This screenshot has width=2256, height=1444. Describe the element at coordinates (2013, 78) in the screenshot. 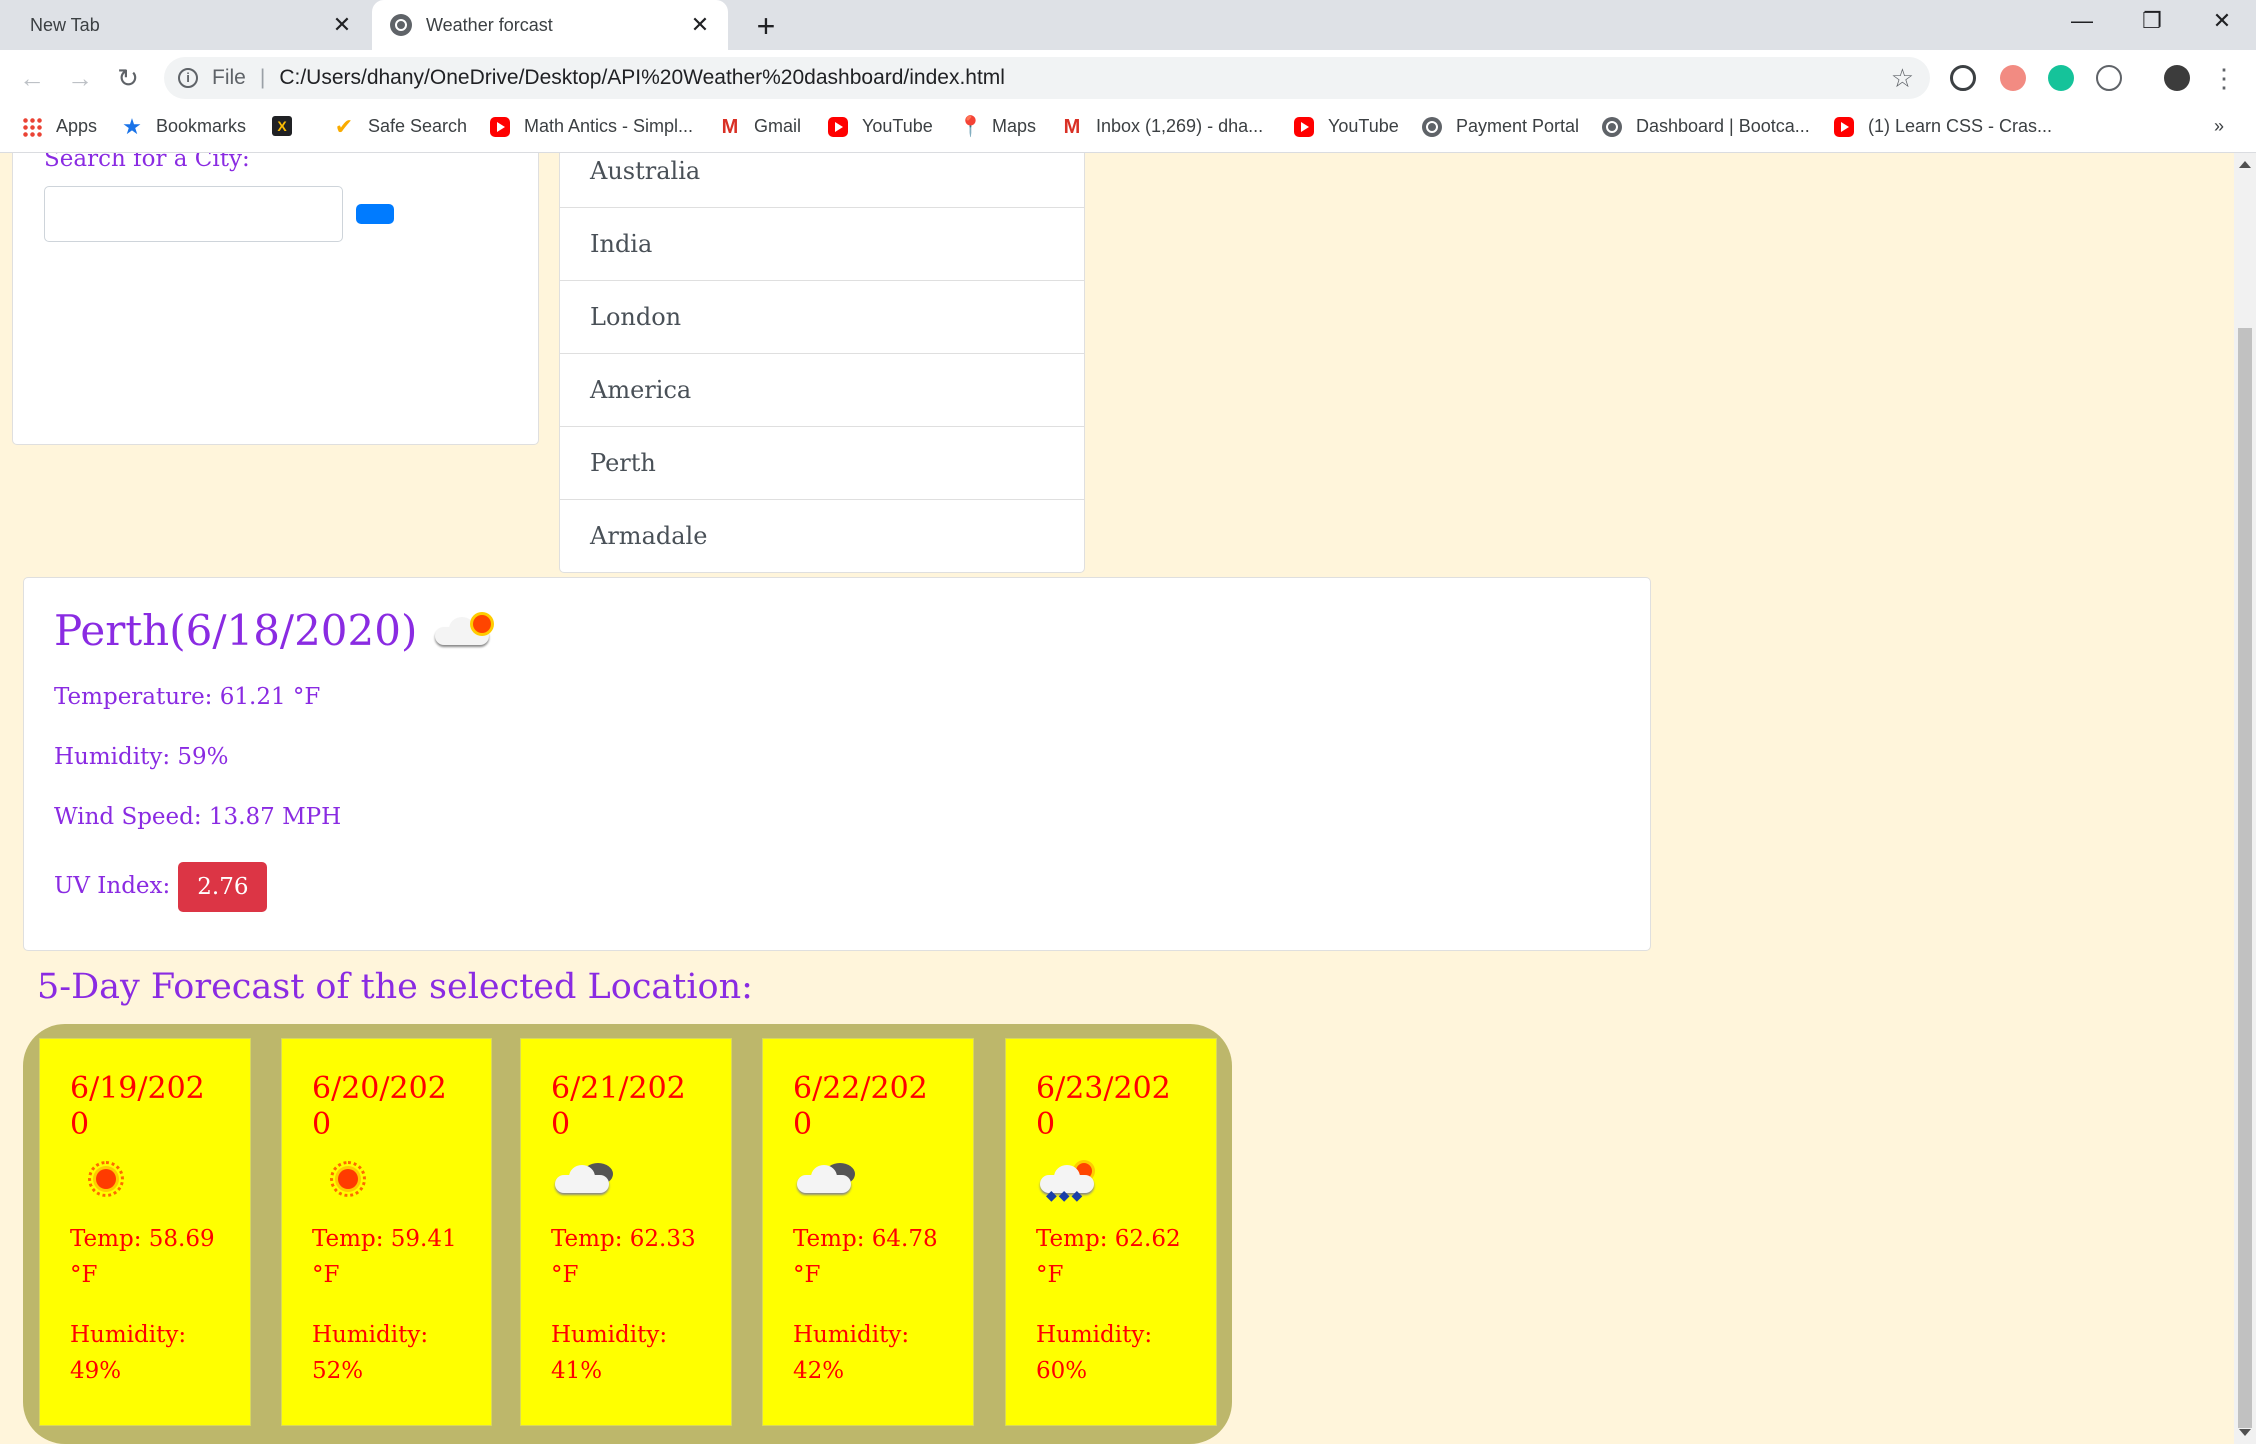

I see `extension-arrow-icon` at that location.